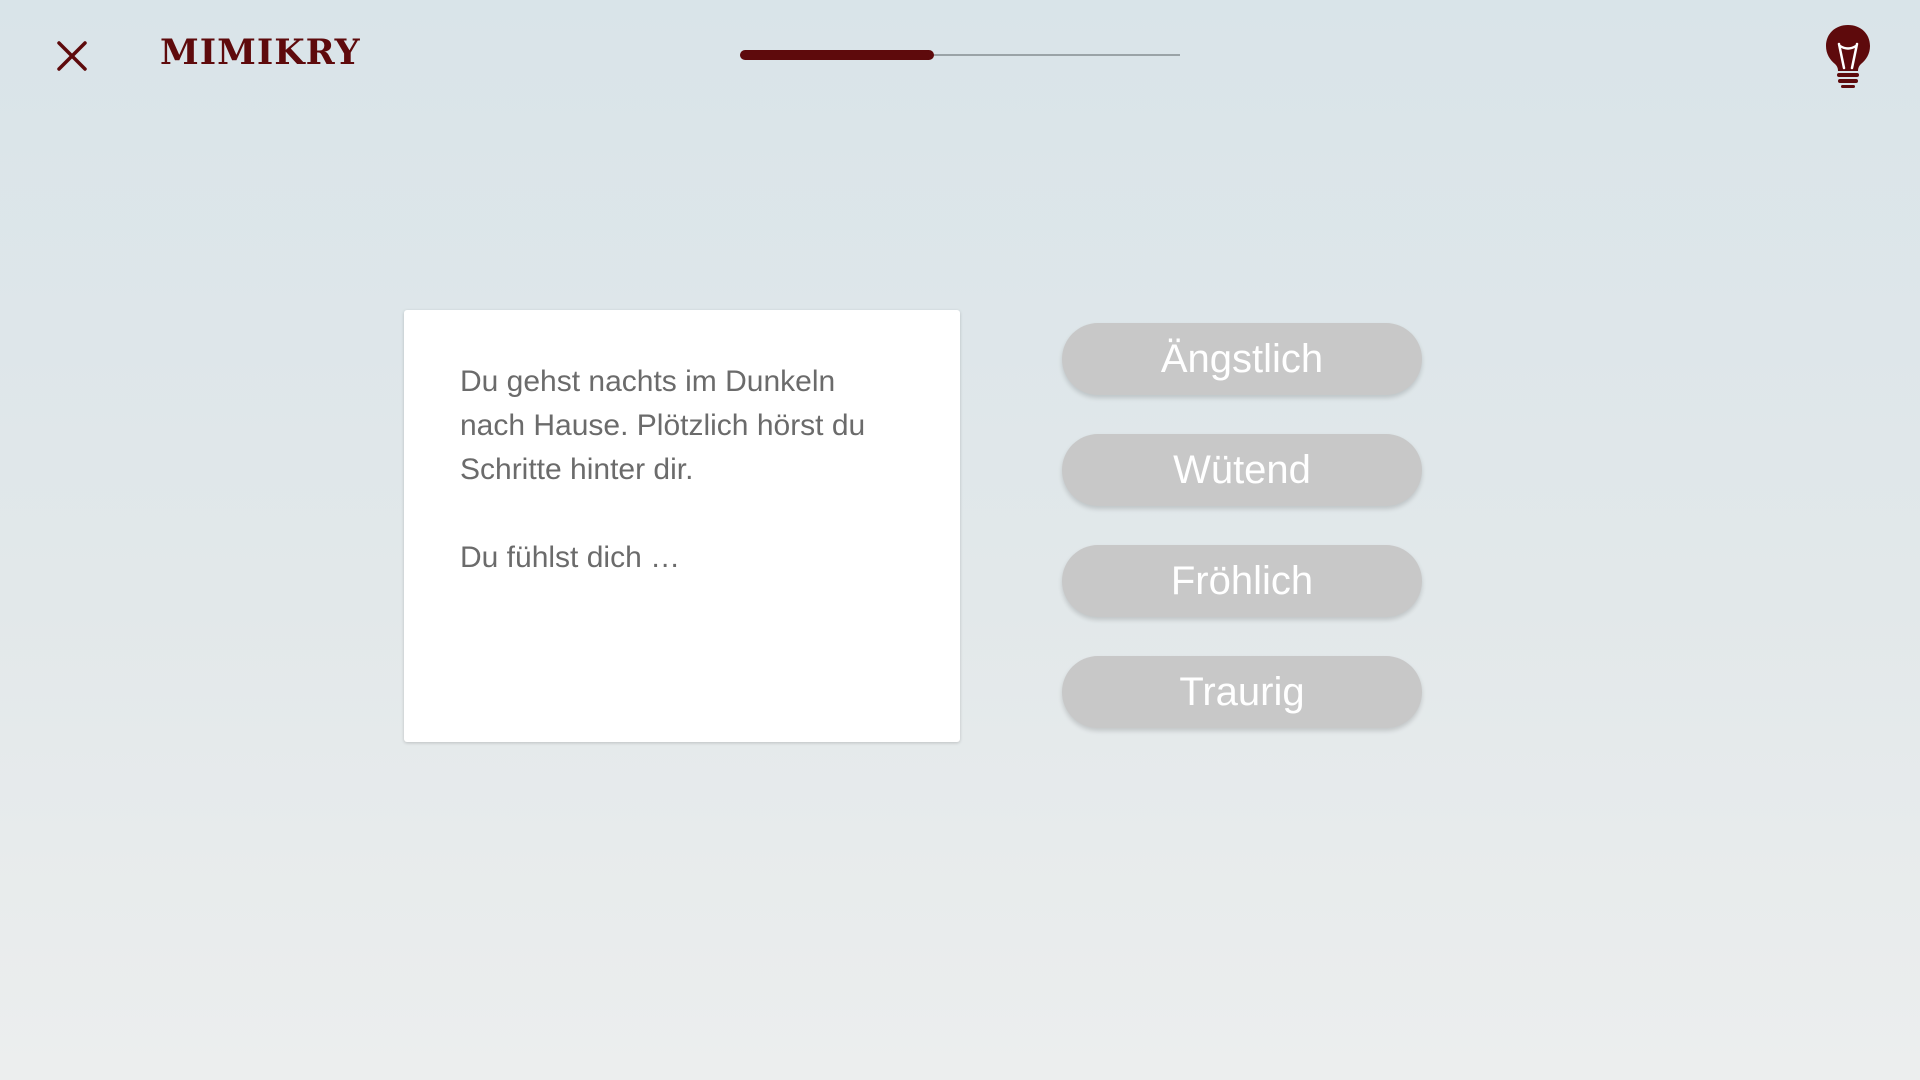 This screenshot has height=1080, width=1920. I want to click on lightbulb-icon, so click(1848, 56).